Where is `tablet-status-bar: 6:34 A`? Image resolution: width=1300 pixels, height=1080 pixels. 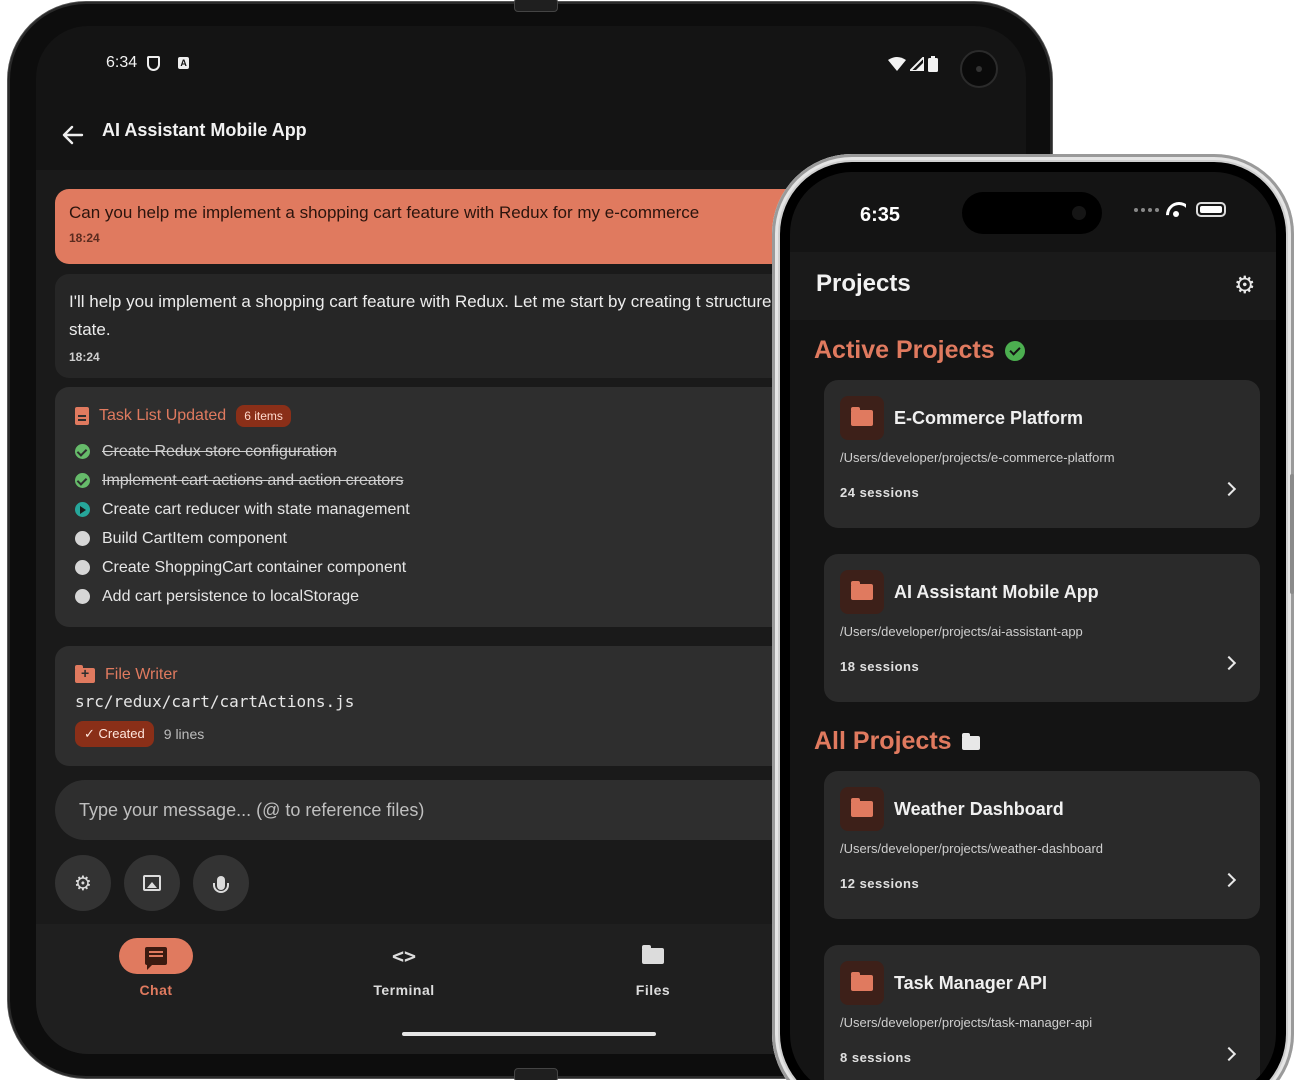 tablet-status-bar: 6:34 A is located at coordinates (531, 65).